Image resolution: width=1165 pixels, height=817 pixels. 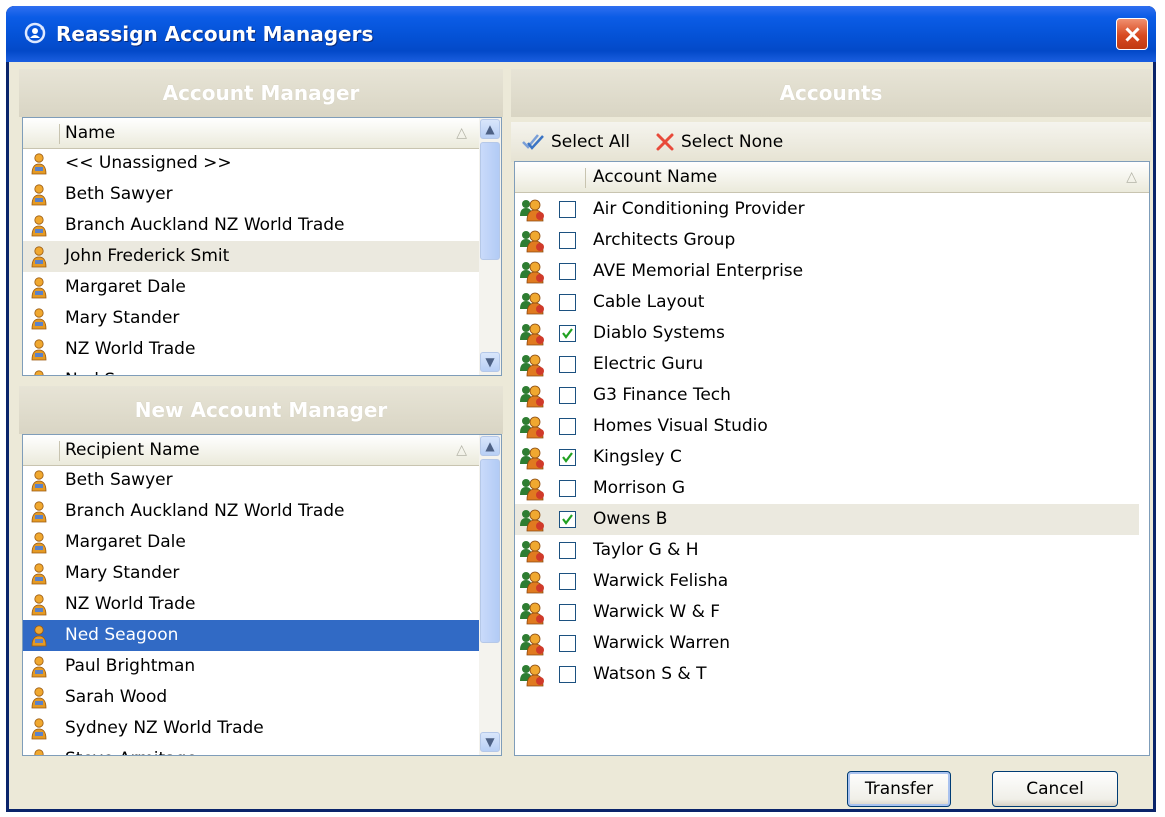 I want to click on account-row-label: Watson S & T, so click(x=650, y=674).